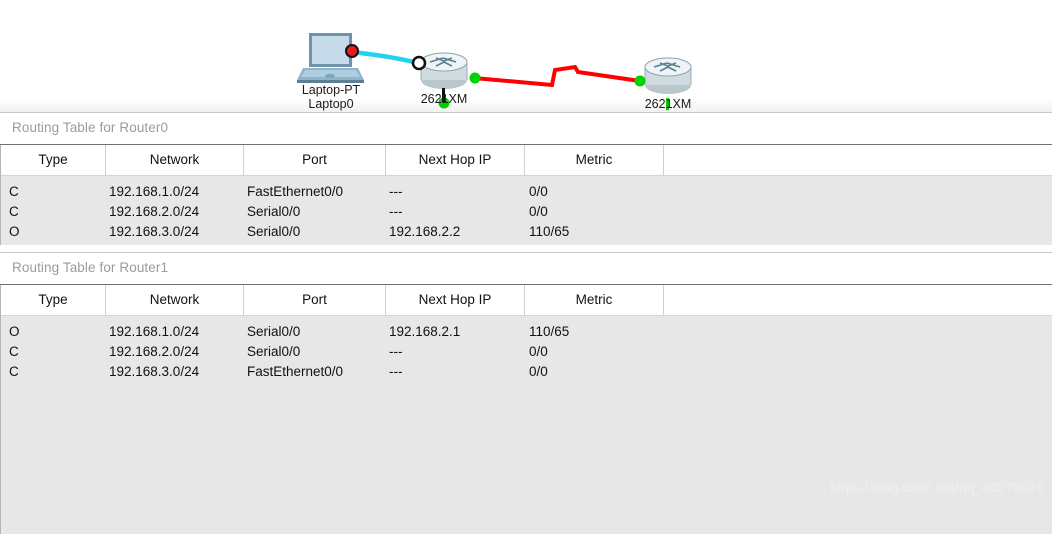 This screenshot has height=534, width=1052. I want to click on cell-next-hop-ip: 192.168.2.1, so click(425, 331).